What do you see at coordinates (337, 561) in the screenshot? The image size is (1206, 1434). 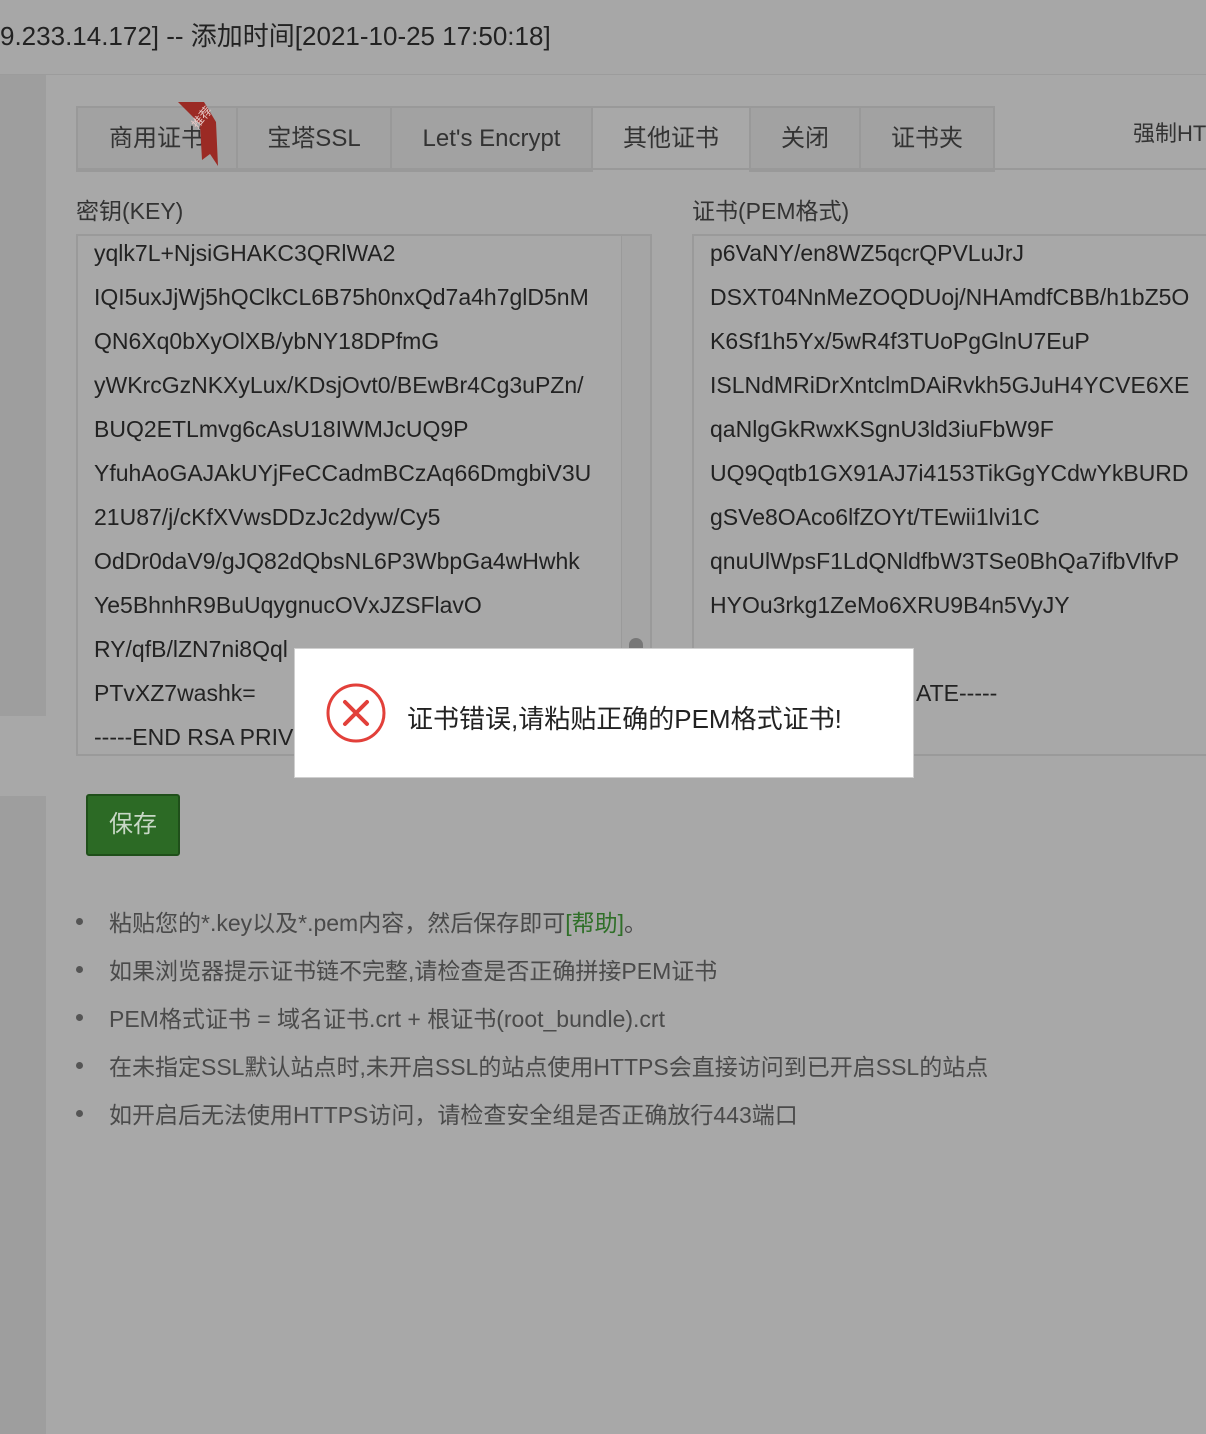 I see `key-line: OdDr0daV9/gJQ82dQbsNL6P3WbpGa4wHwhk` at bounding box center [337, 561].